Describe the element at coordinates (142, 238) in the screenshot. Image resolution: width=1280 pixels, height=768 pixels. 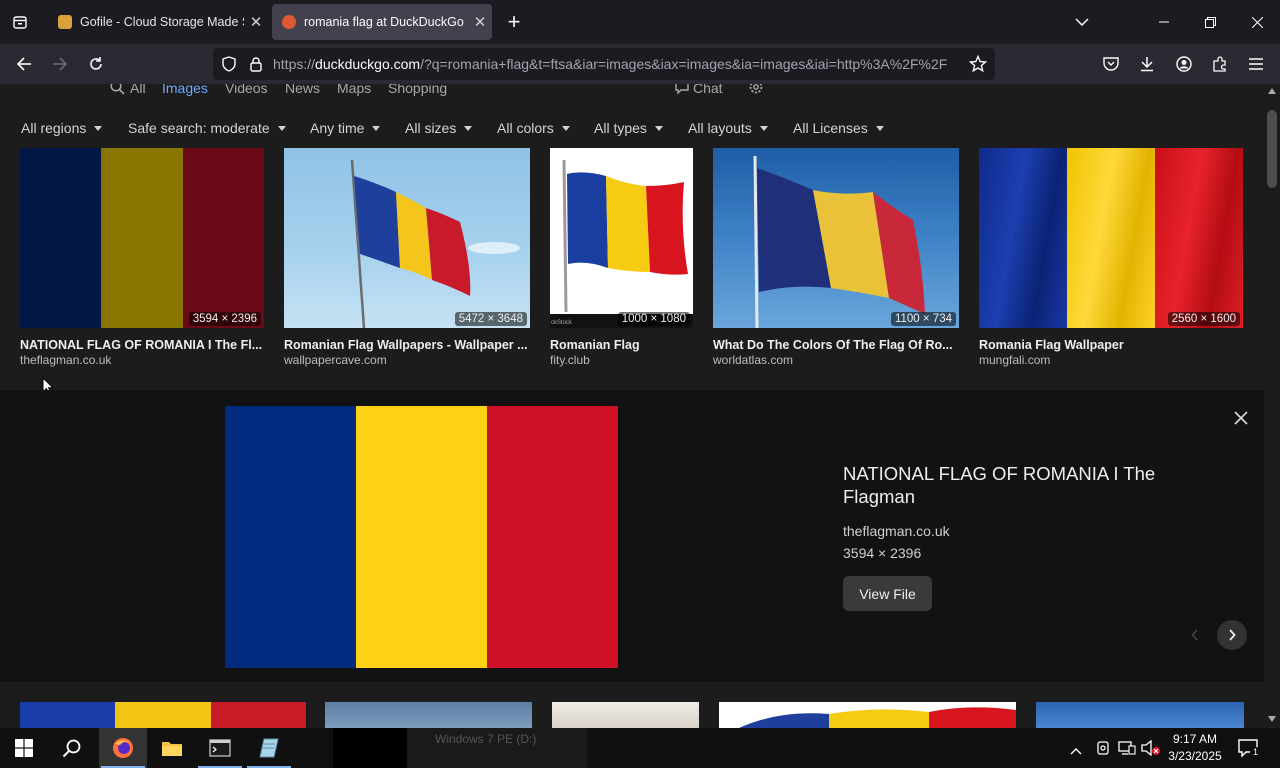
I see `result-image-1: 3594 × 2396` at that location.